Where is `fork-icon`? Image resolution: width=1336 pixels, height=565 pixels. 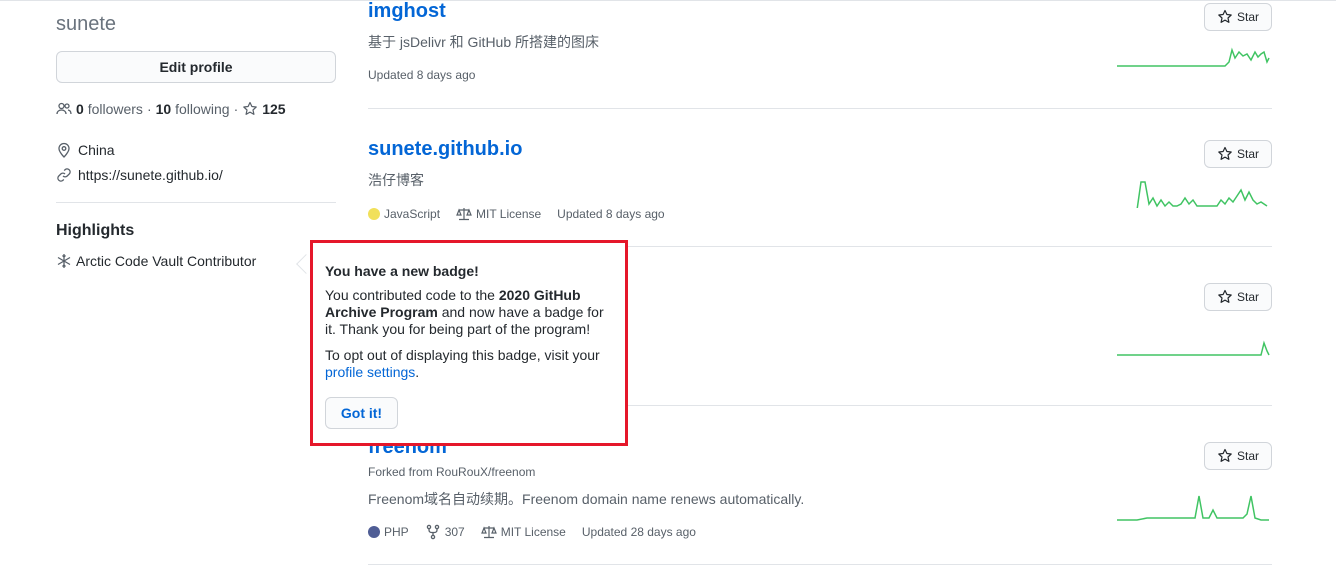 fork-icon is located at coordinates (432, 532).